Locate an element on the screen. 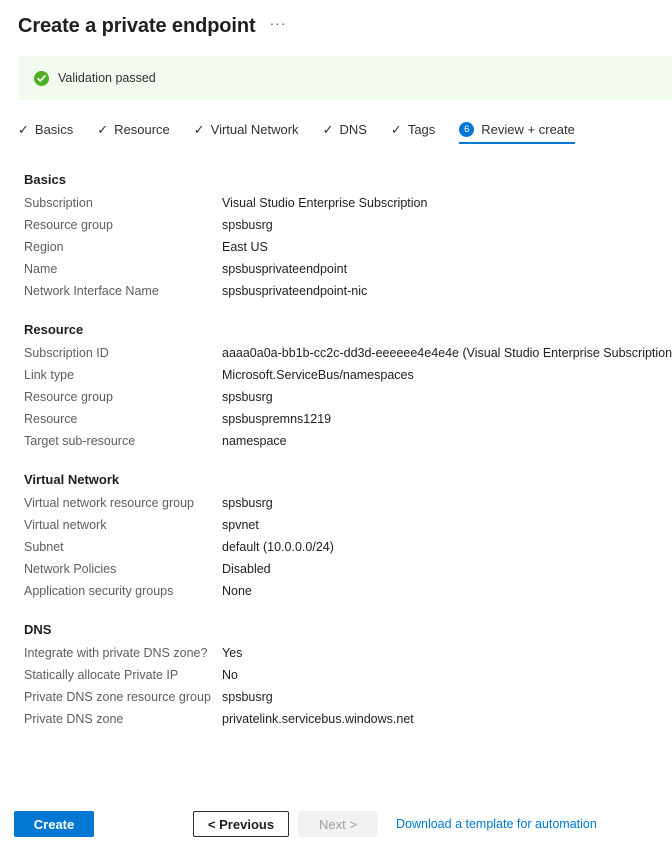 Image resolution: width=672 pixels, height=853 pixels. row-label: Link type is located at coordinates (49, 375).